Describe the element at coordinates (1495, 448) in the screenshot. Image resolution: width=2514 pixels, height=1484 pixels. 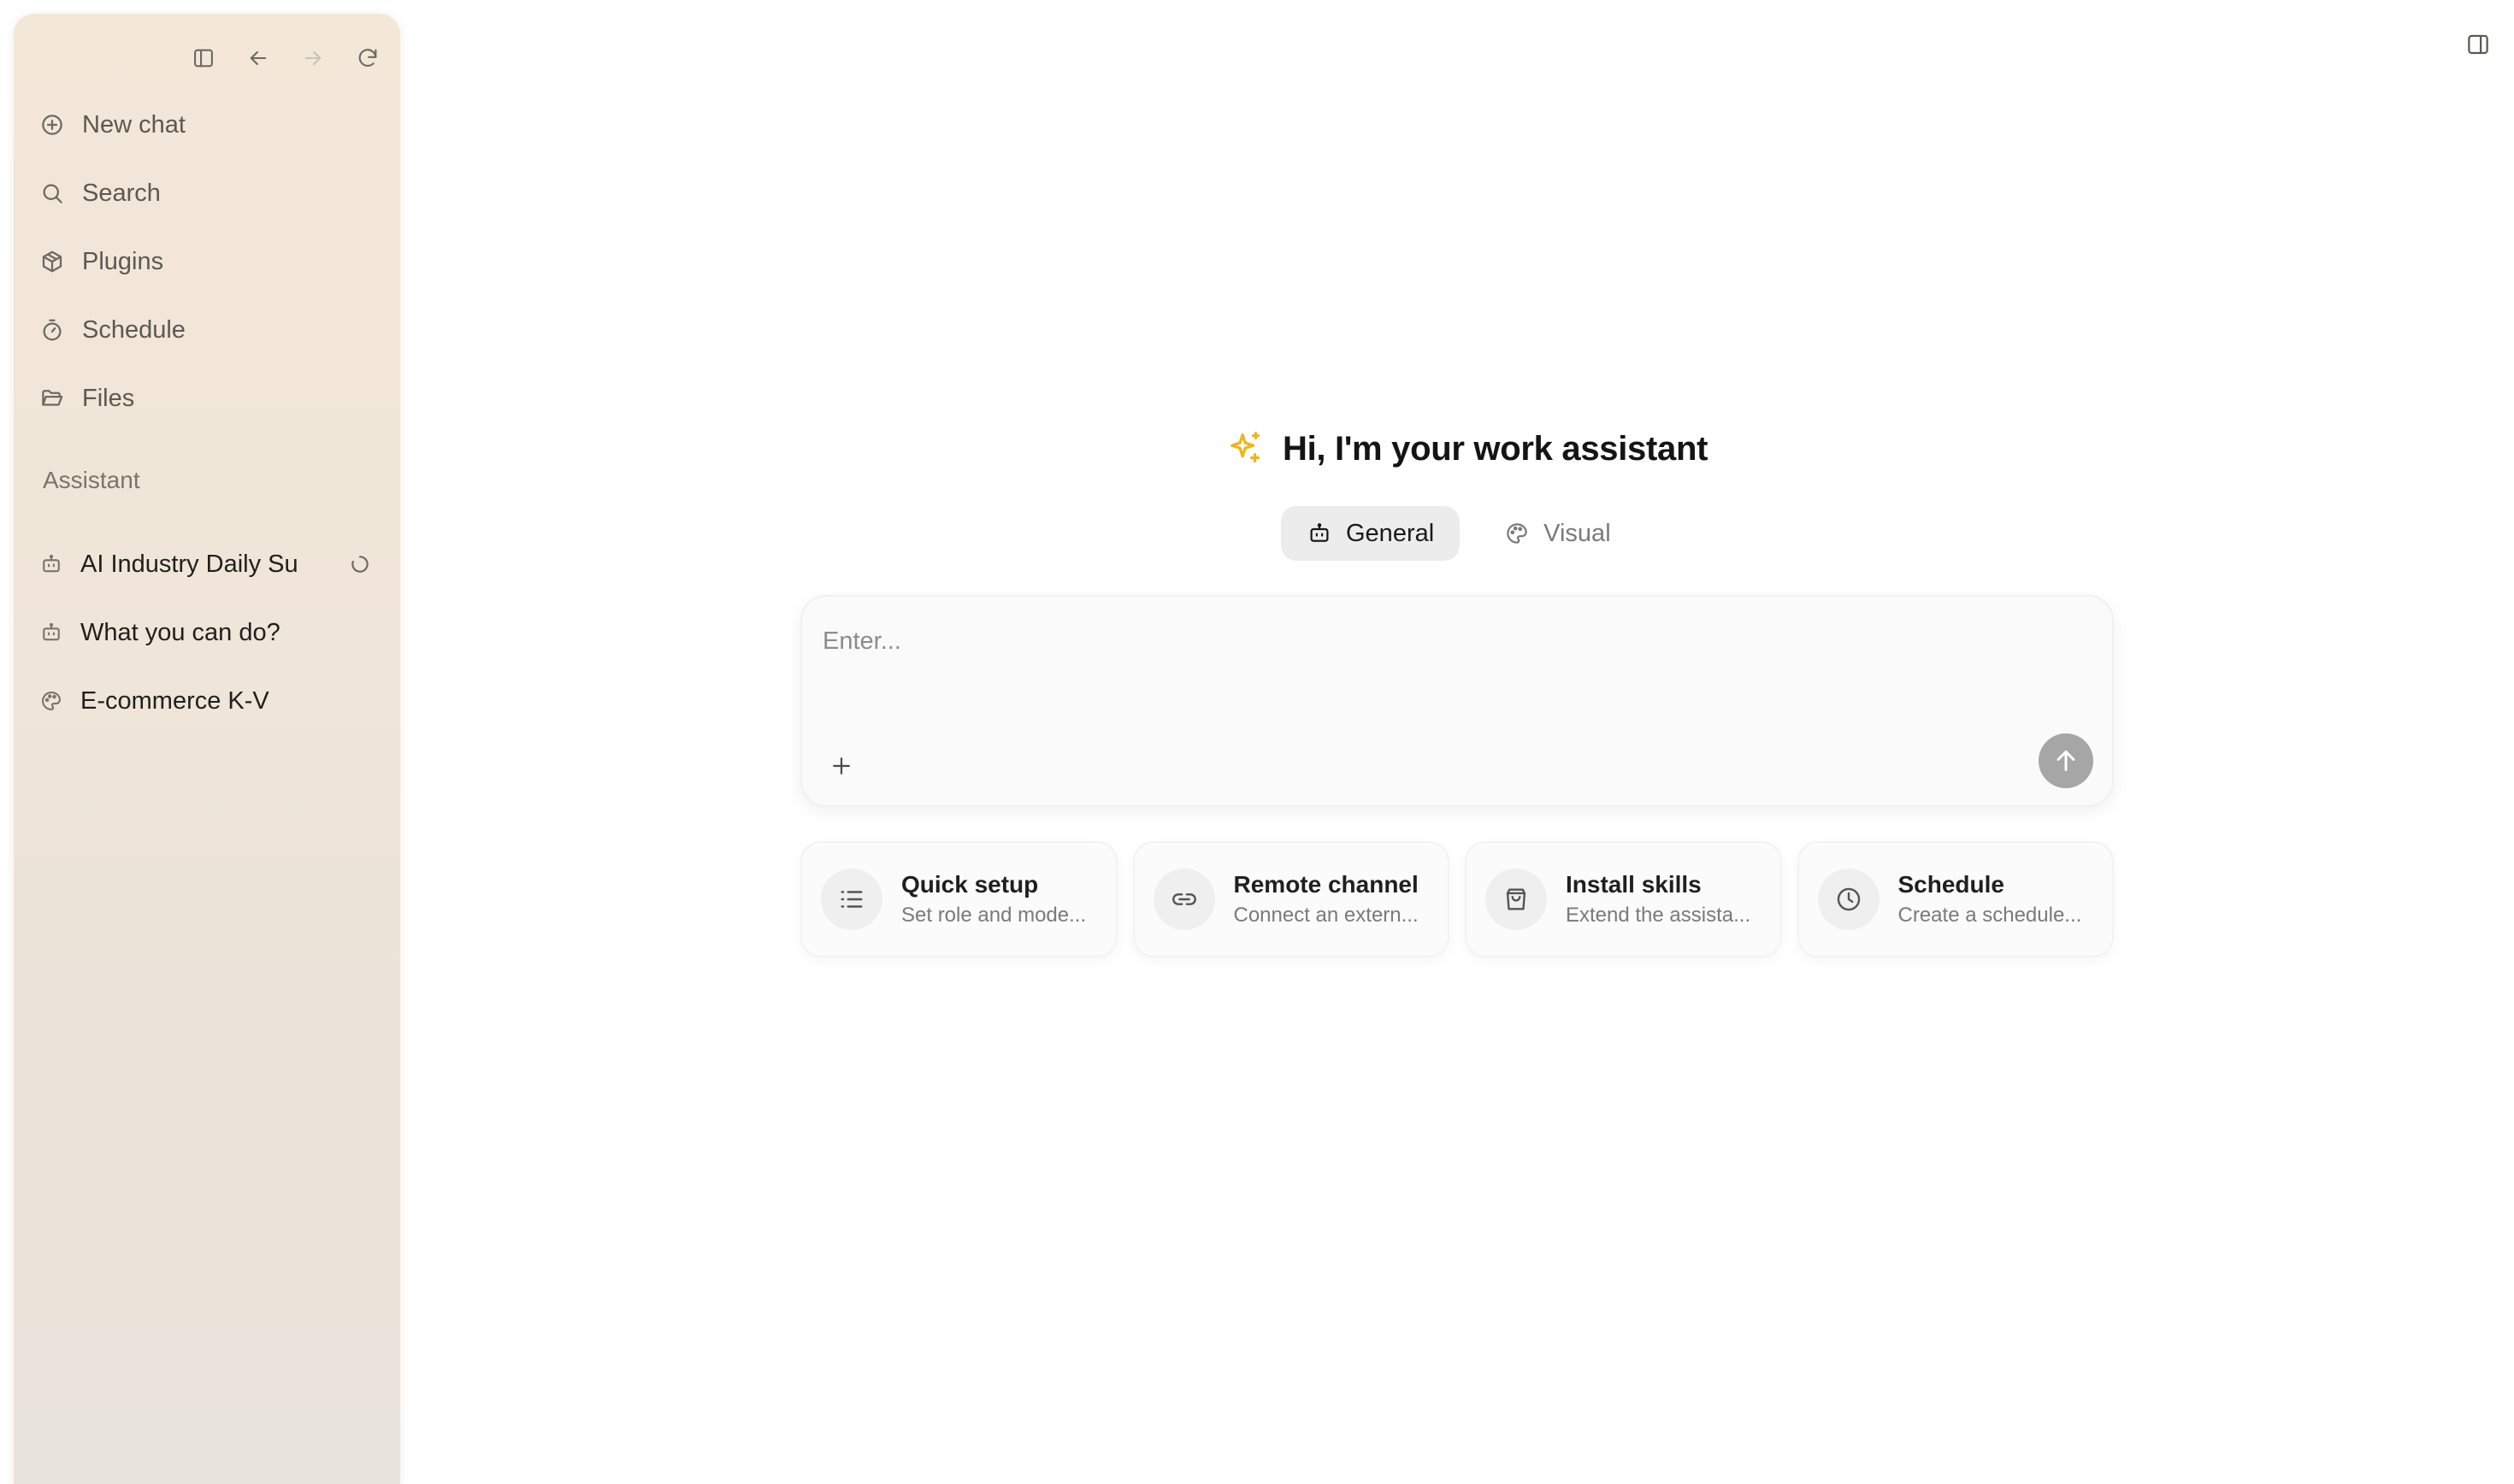
I see `greeting-title: Hi, I'm your work assistant` at that location.